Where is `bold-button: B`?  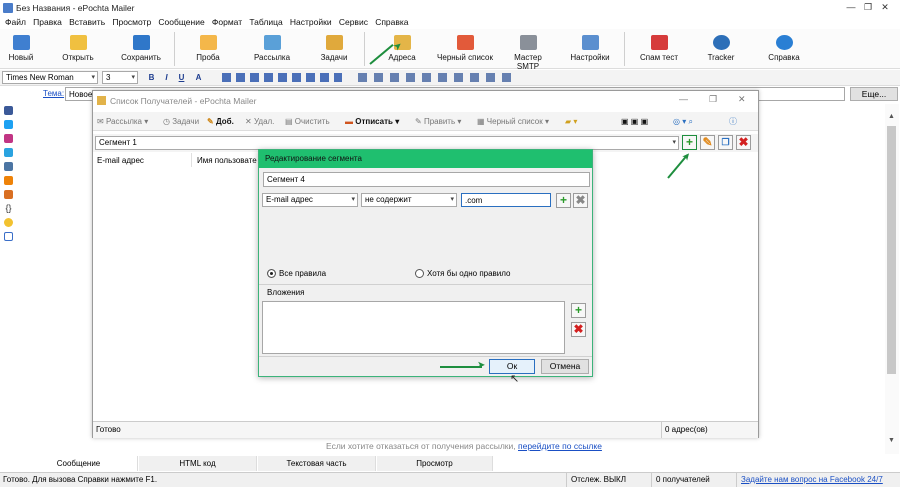
bold-button: B is located at coordinates (151, 77).